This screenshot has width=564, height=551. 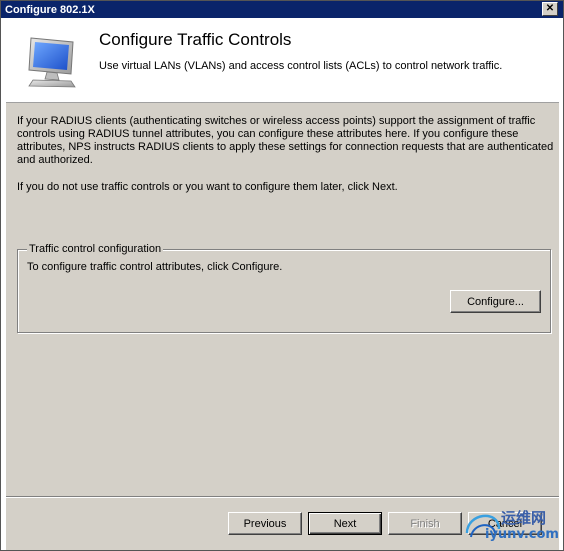 What do you see at coordinates (52, 62) in the screenshot?
I see `monitor-icon` at bounding box center [52, 62].